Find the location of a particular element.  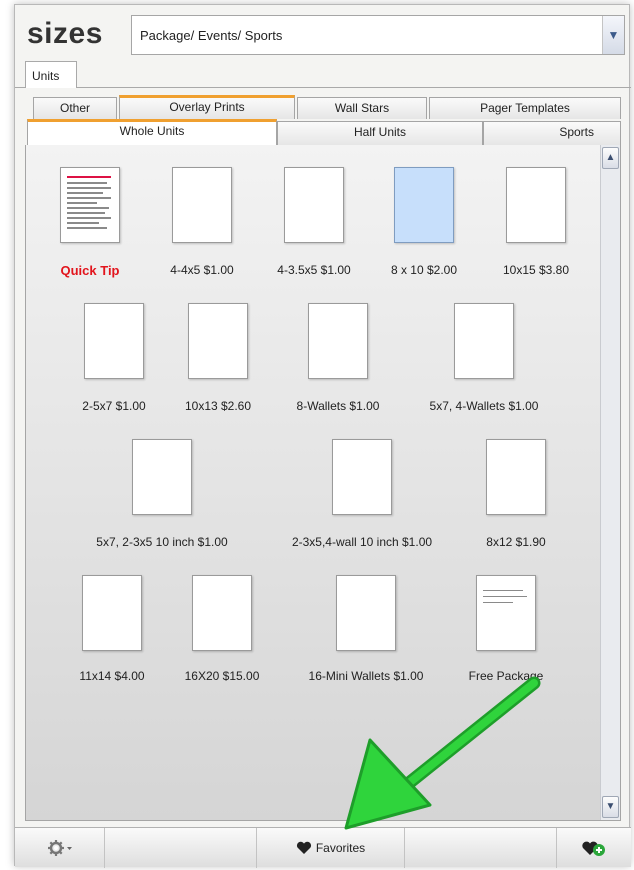

annotation-arrow is located at coordinates (442, 753).